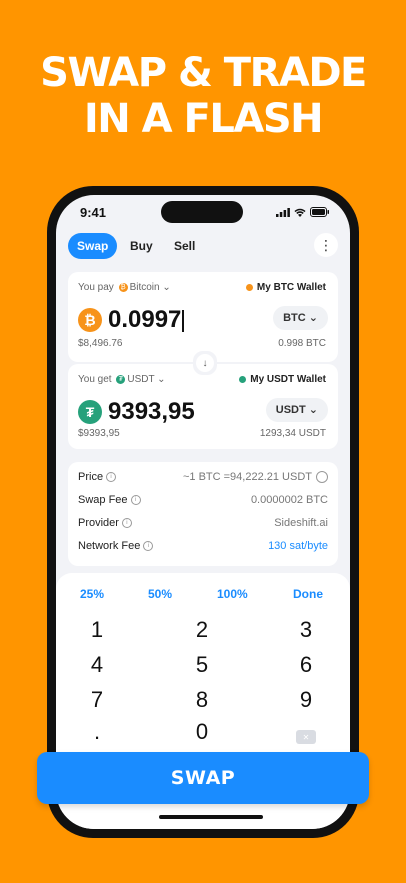 Image resolution: width=406 pixels, height=883 pixels. I want to click on backspace-icon: ✕, so click(306, 737).